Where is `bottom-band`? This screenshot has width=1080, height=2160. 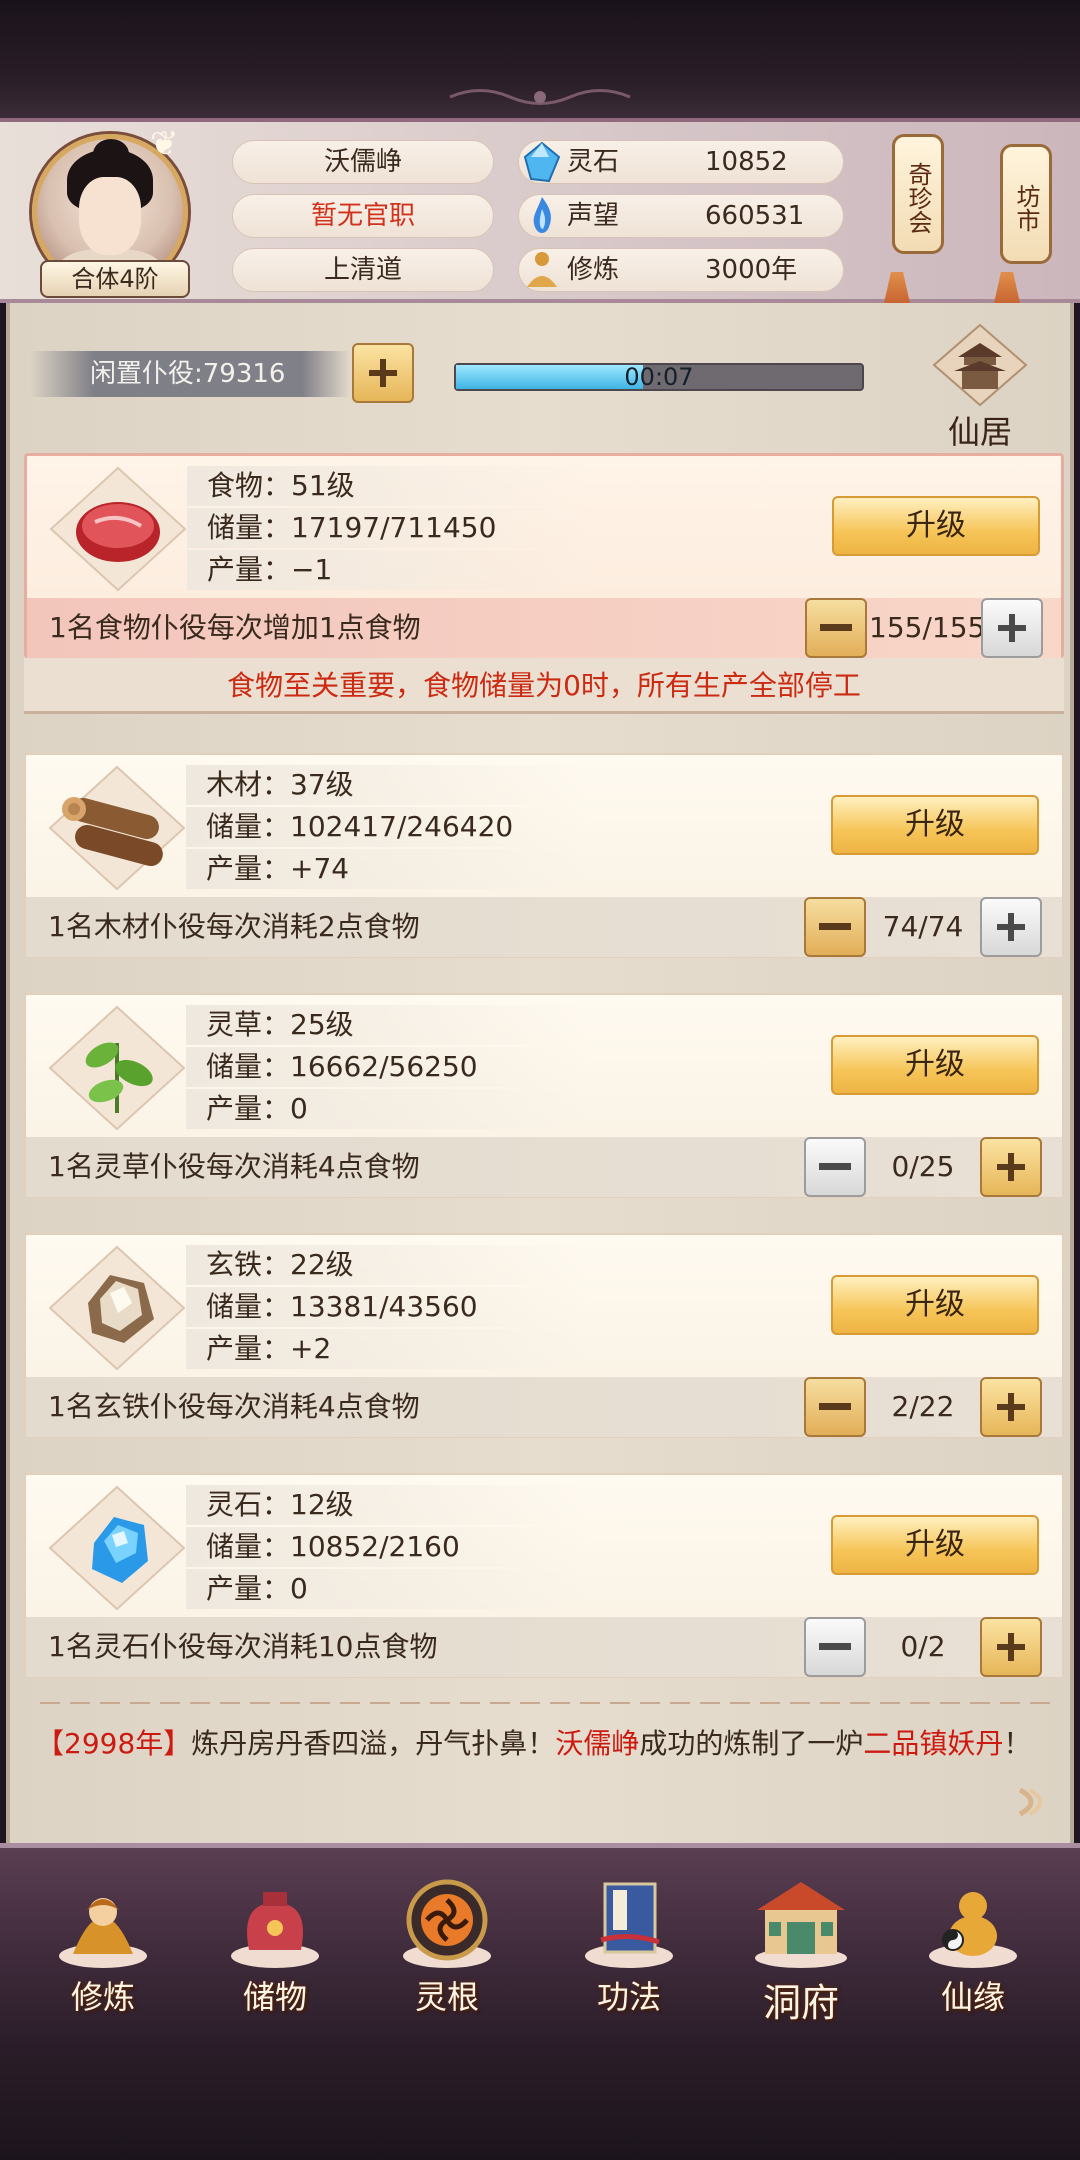
bottom-band is located at coordinates (540, 2096).